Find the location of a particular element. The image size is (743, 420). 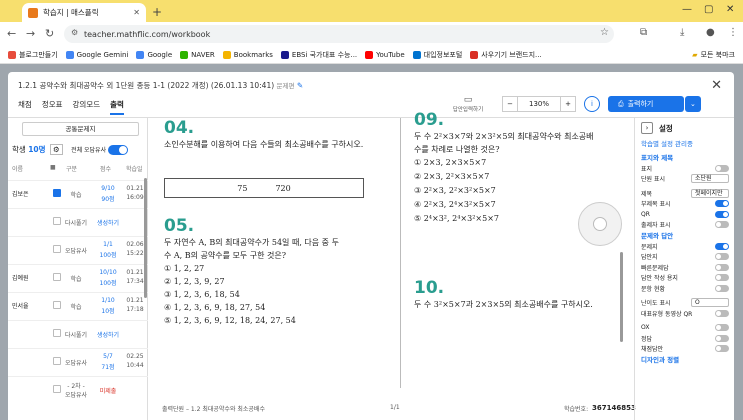

question-9-number: 09. is located at coordinates (429, 120).